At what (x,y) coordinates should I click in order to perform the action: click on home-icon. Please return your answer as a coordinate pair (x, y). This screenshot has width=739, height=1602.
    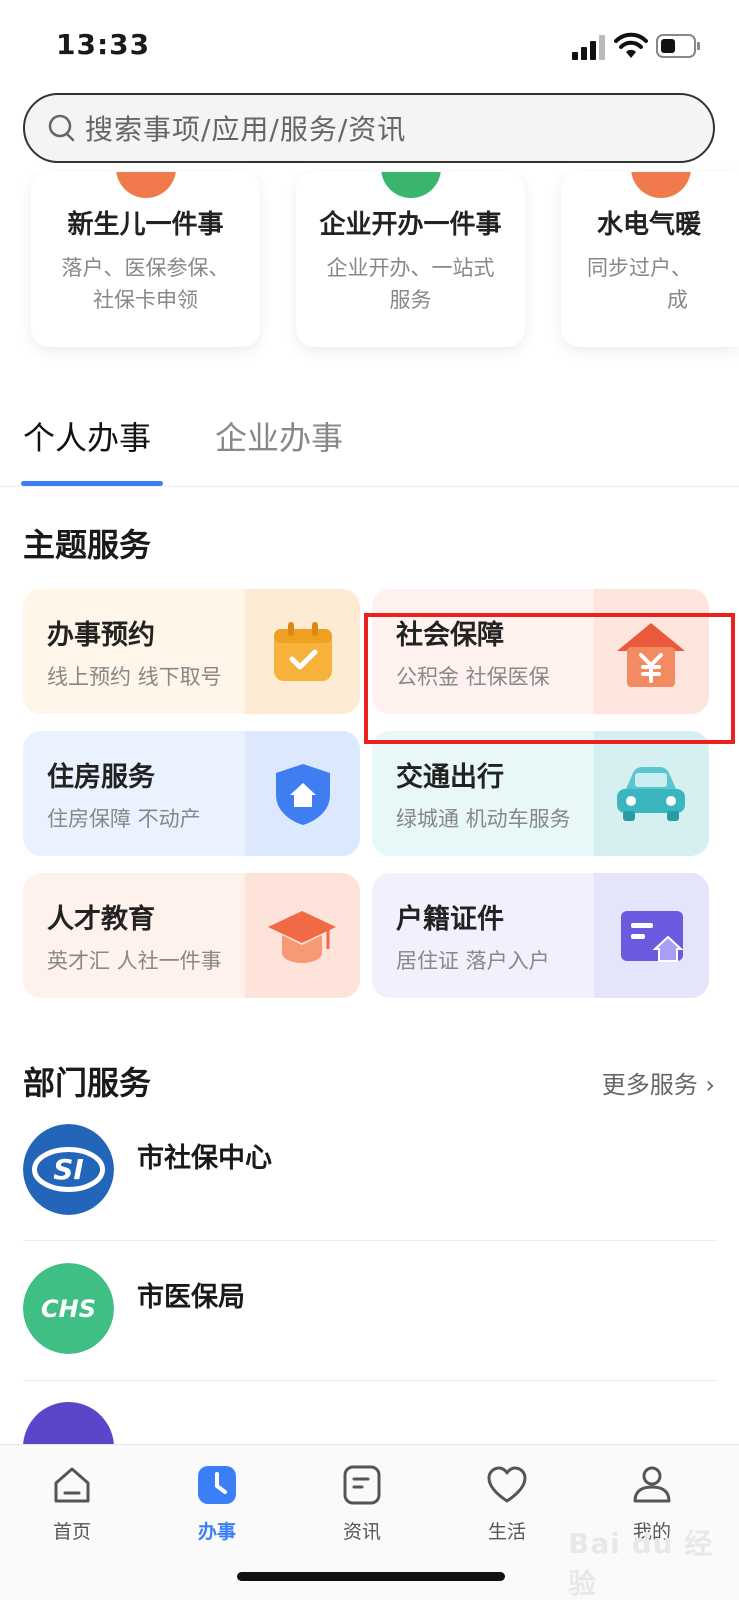
    Looking at the image, I should click on (72, 1485).